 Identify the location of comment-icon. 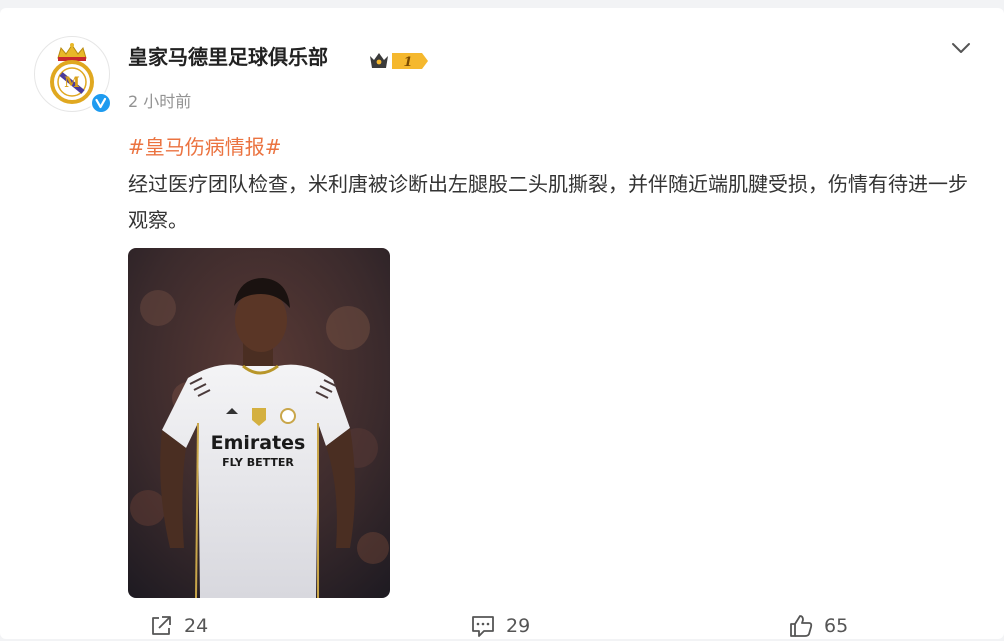
(483, 626).